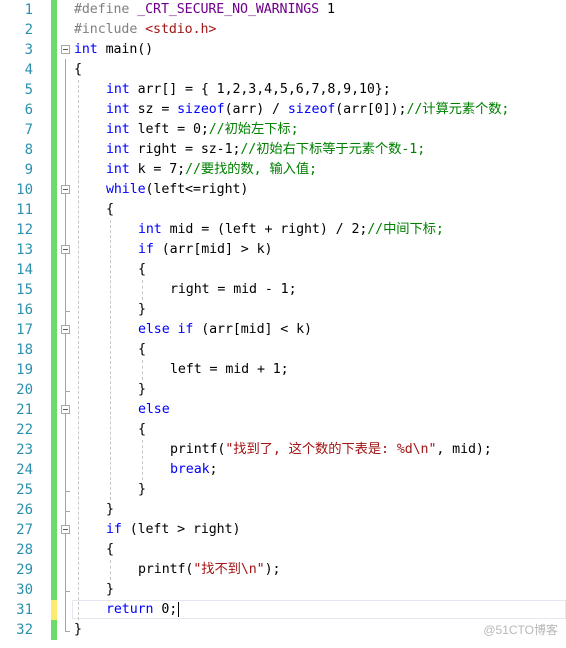 This screenshot has height=648, width=566. Describe the element at coordinates (283, 310) in the screenshot. I see `code-line: 16}` at that location.